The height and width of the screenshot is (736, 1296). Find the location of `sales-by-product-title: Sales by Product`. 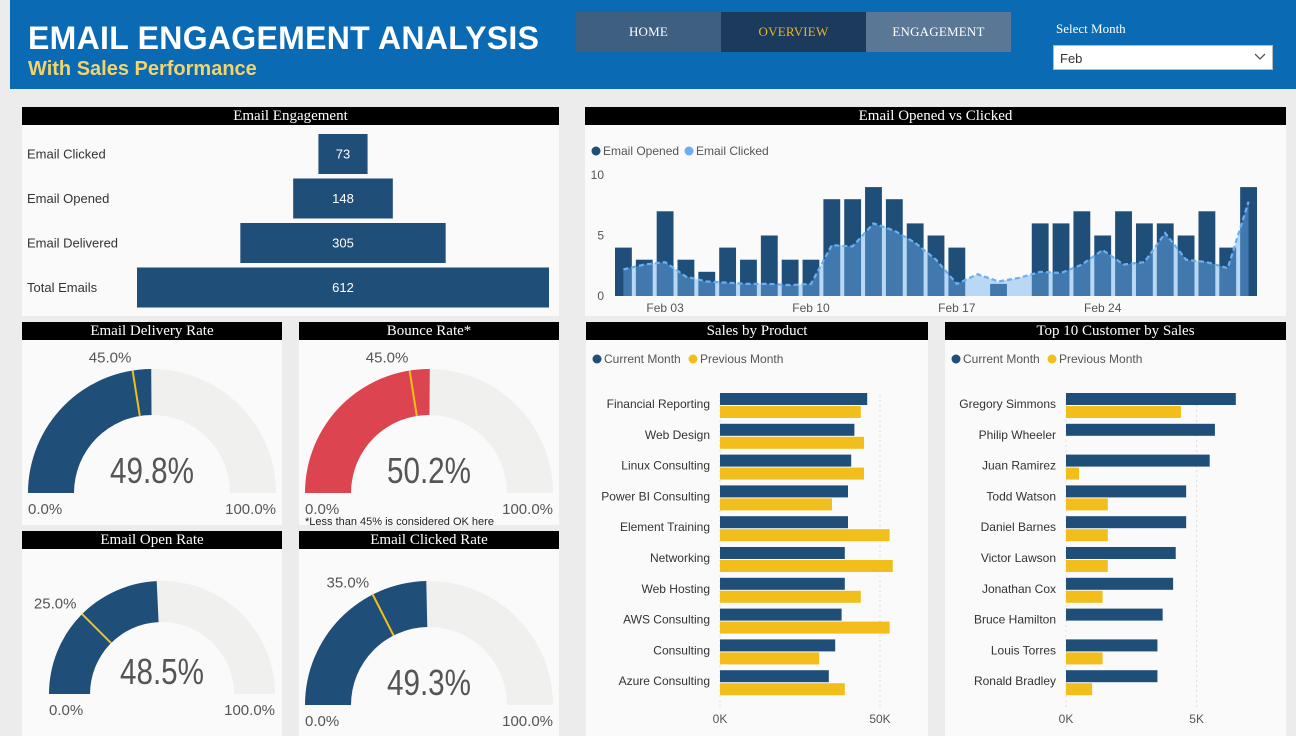

sales-by-product-title: Sales by Product is located at coordinates (757, 331).